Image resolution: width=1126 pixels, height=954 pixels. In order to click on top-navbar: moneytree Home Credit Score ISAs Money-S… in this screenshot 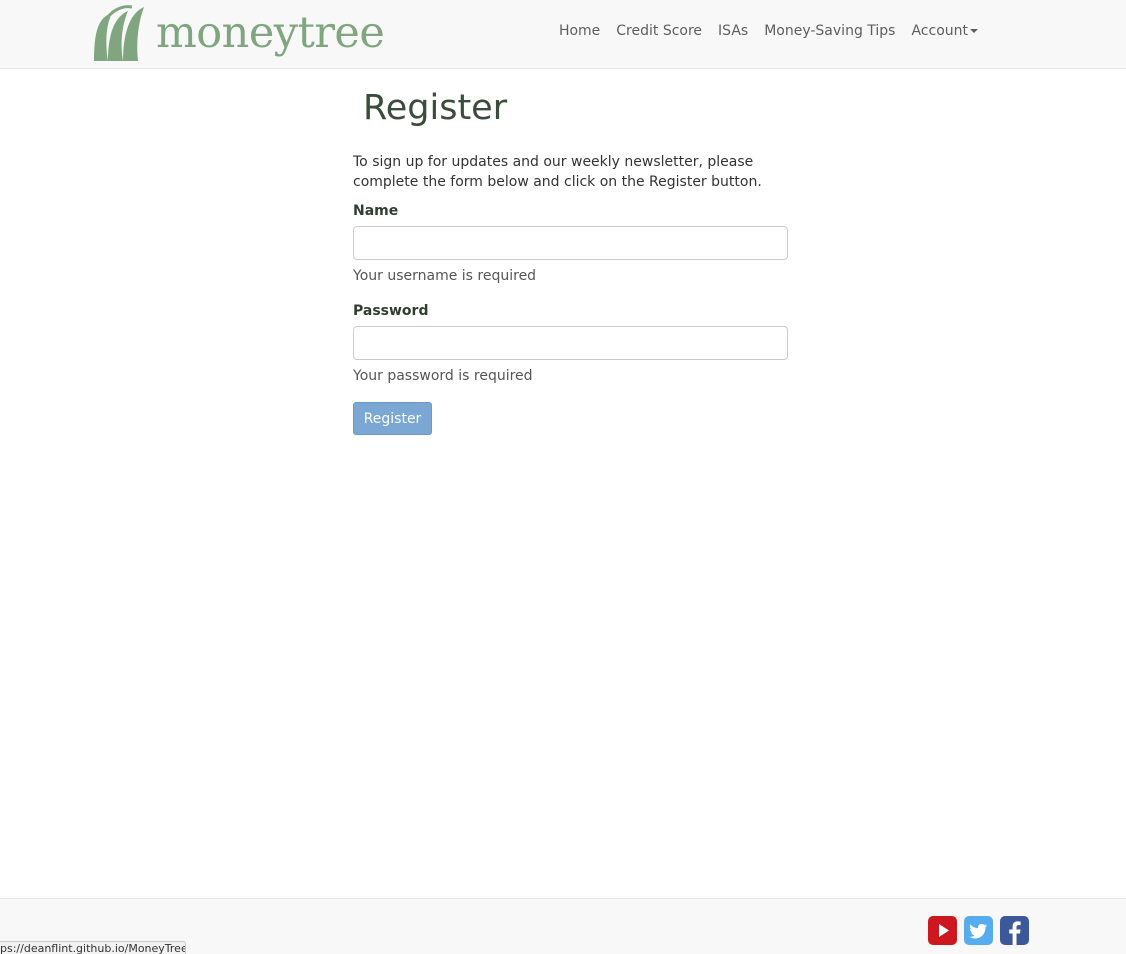, I will do `click(563, 34)`.